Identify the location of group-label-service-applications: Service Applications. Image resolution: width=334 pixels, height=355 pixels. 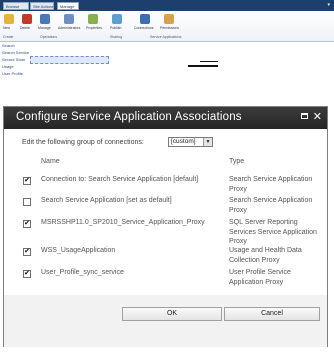
(166, 37).